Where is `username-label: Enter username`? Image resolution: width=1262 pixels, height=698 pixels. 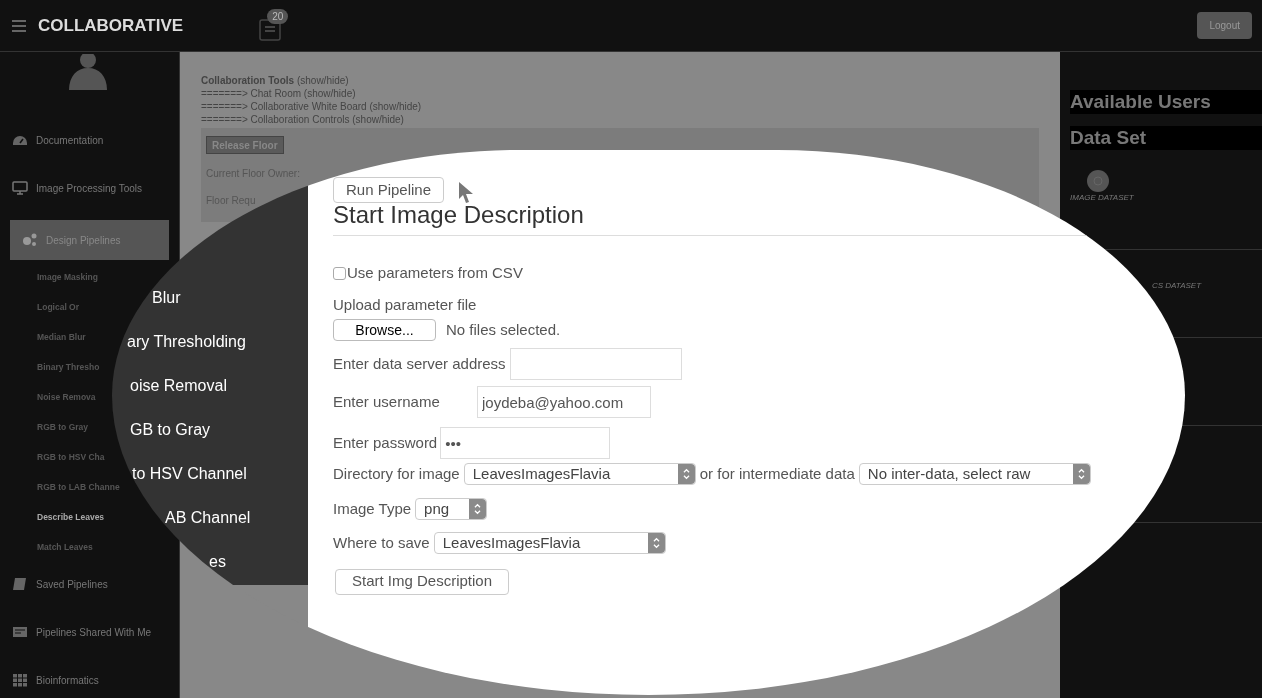 username-label: Enter username is located at coordinates (387, 401).